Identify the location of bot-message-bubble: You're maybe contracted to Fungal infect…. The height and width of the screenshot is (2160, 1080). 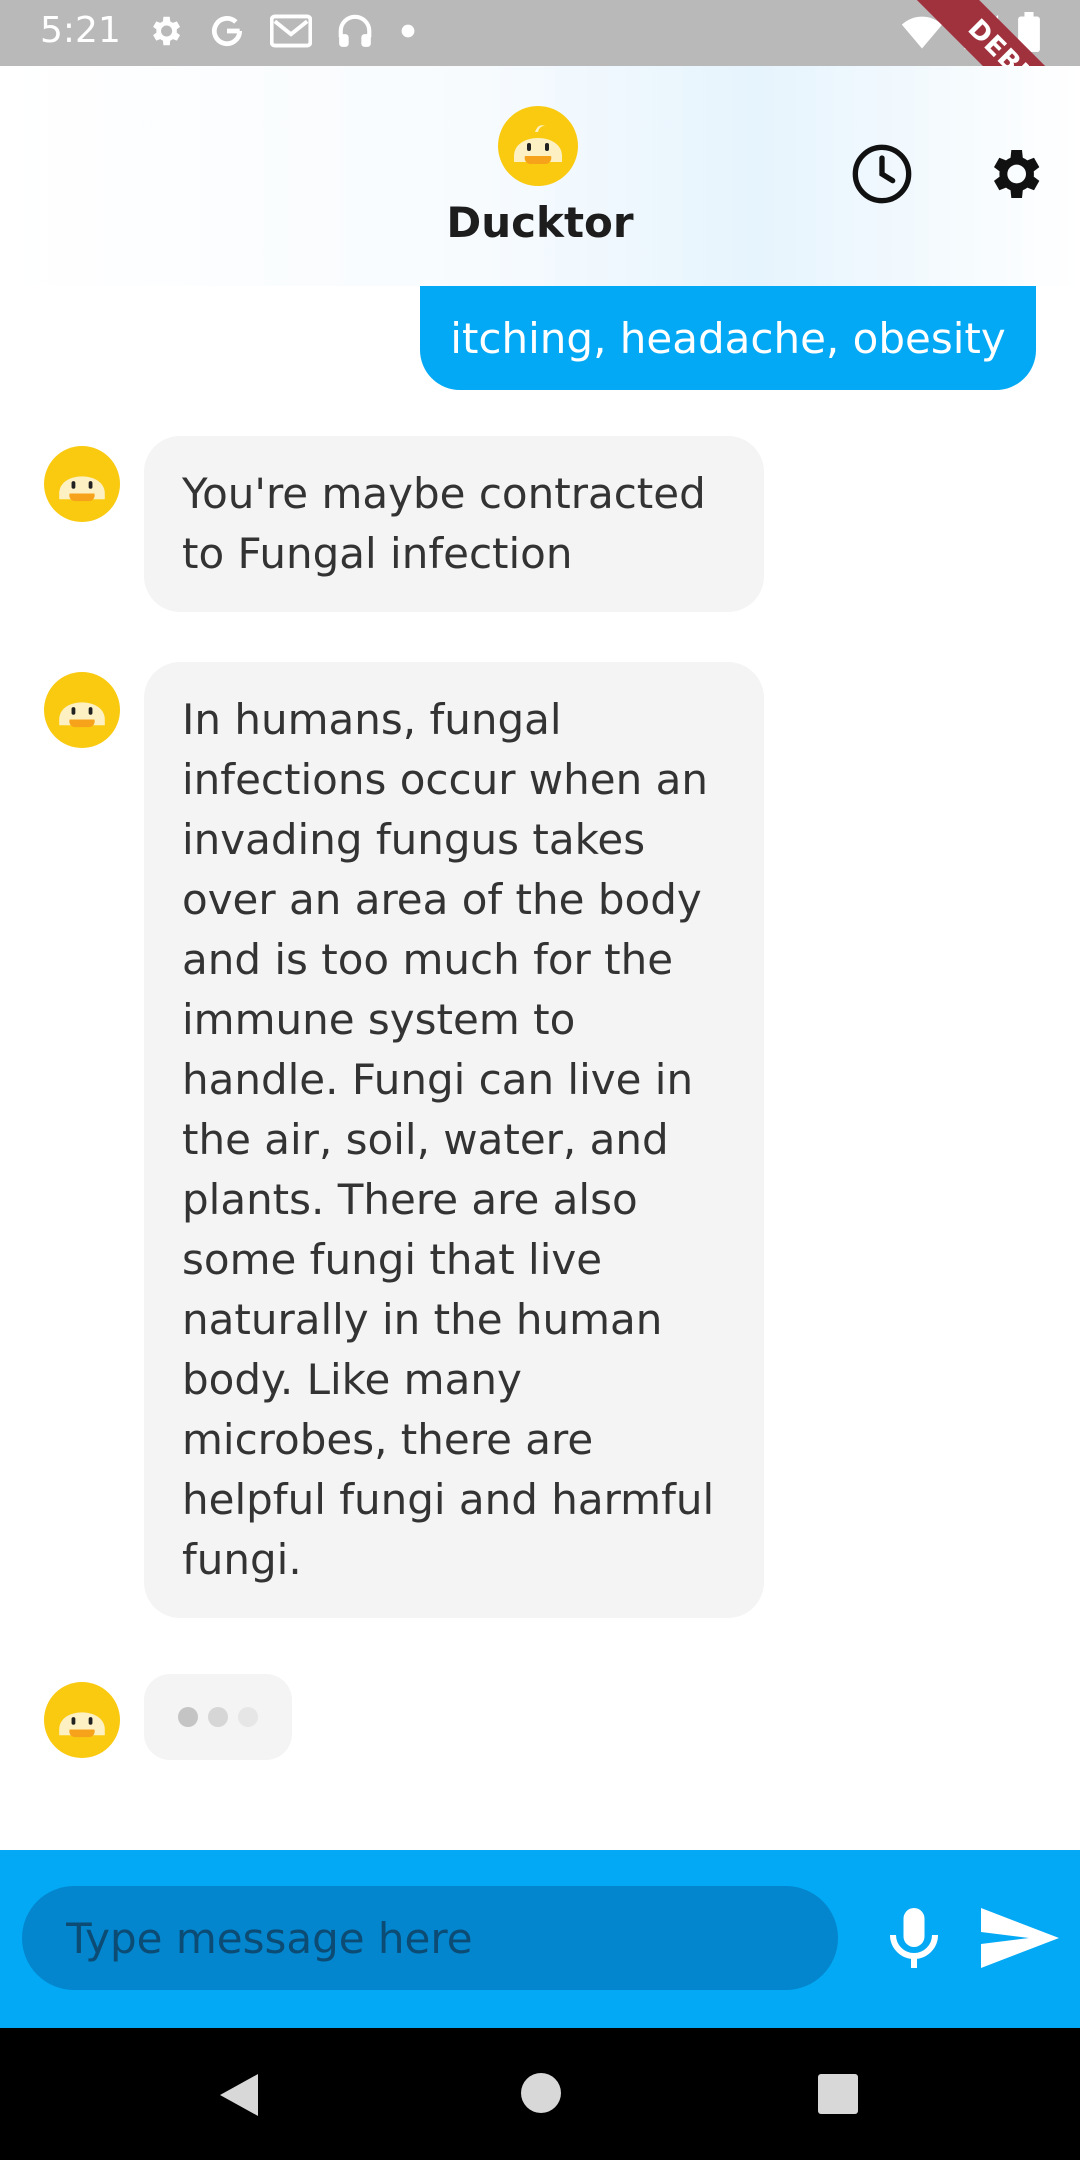
(454, 524).